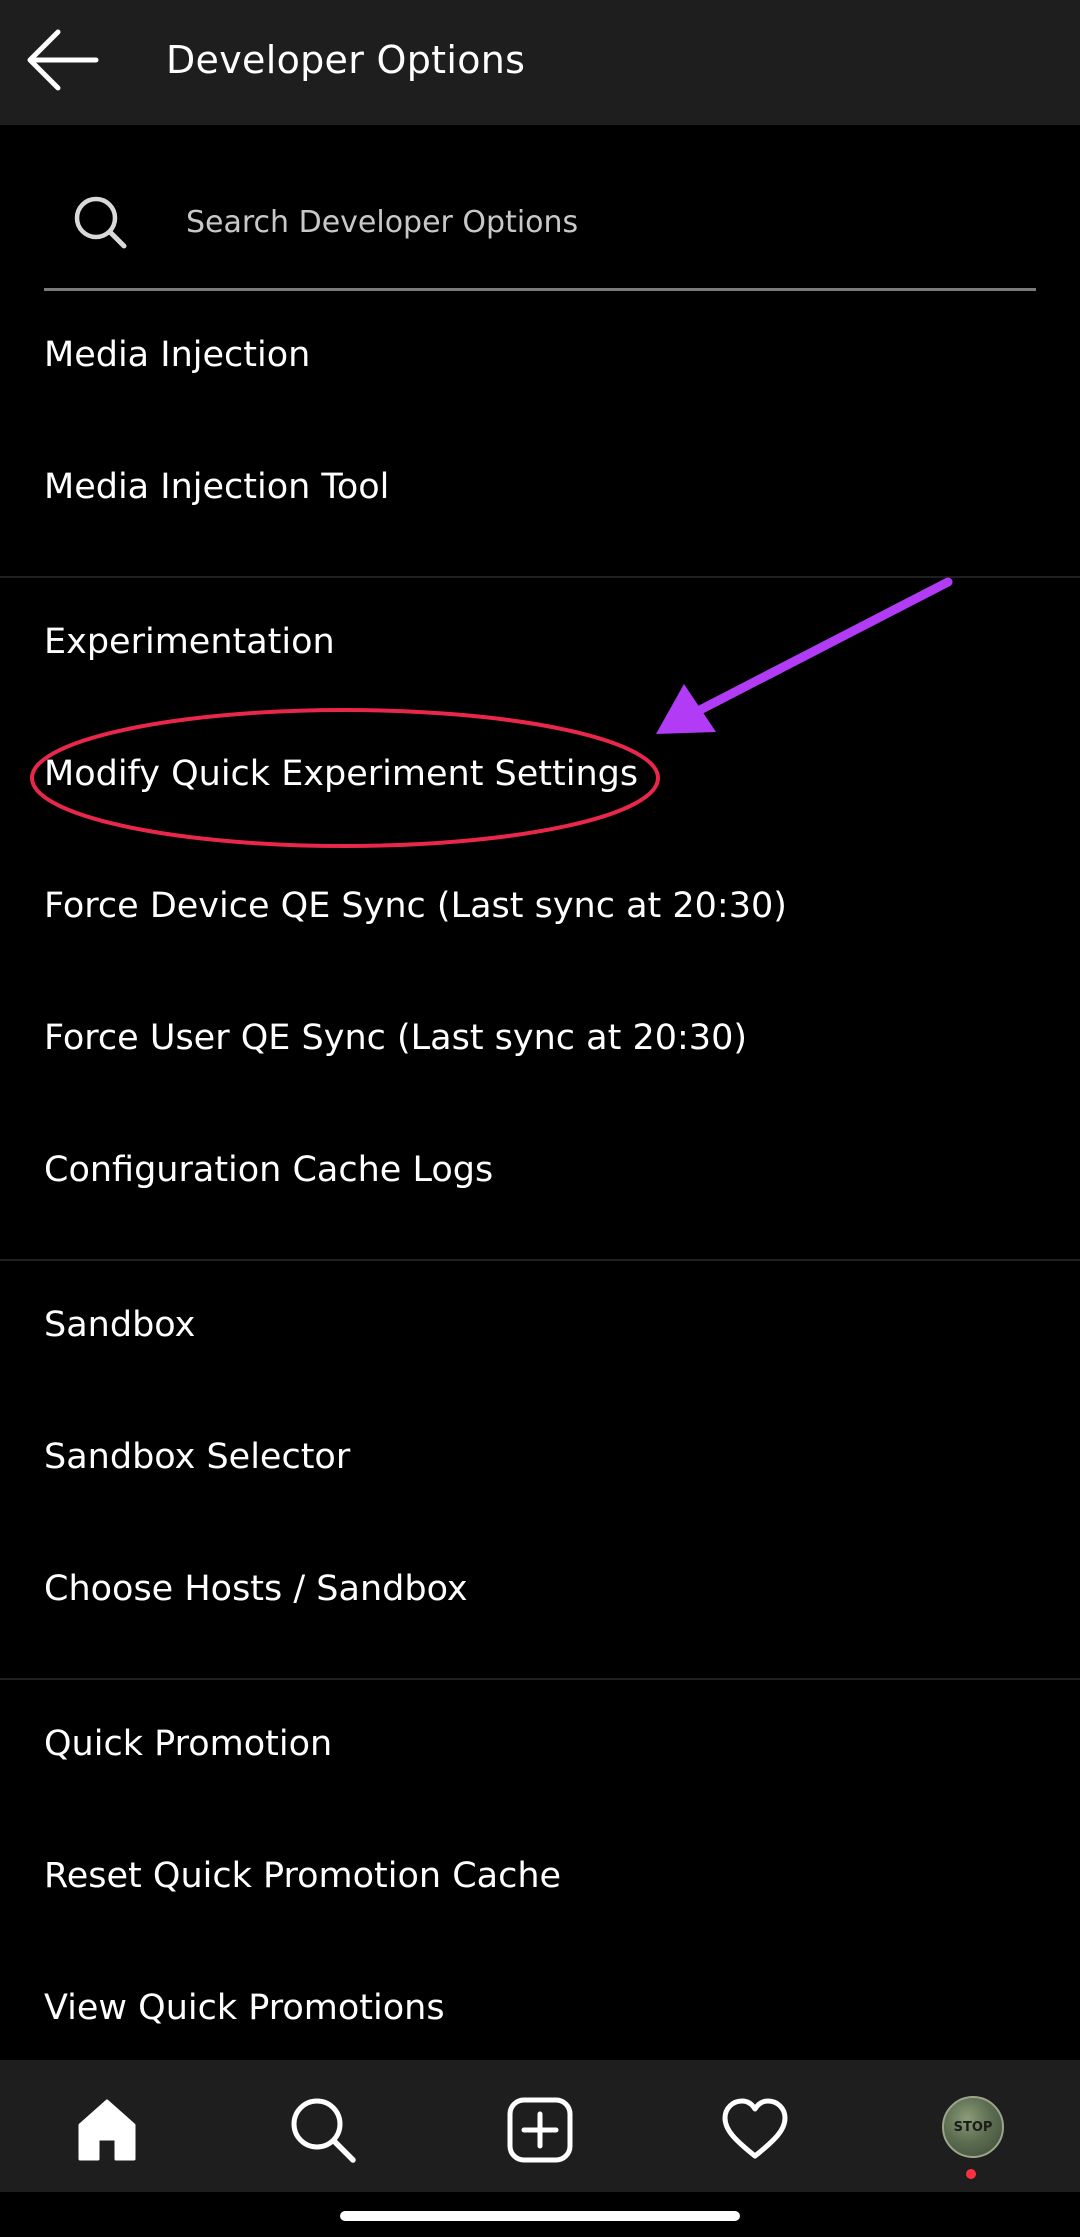 This screenshot has width=1080, height=2237. Describe the element at coordinates (544, 1589) in the screenshot. I see `menu-item-choose-hosts-sandbox: Choose Hosts / Sandbox` at that location.